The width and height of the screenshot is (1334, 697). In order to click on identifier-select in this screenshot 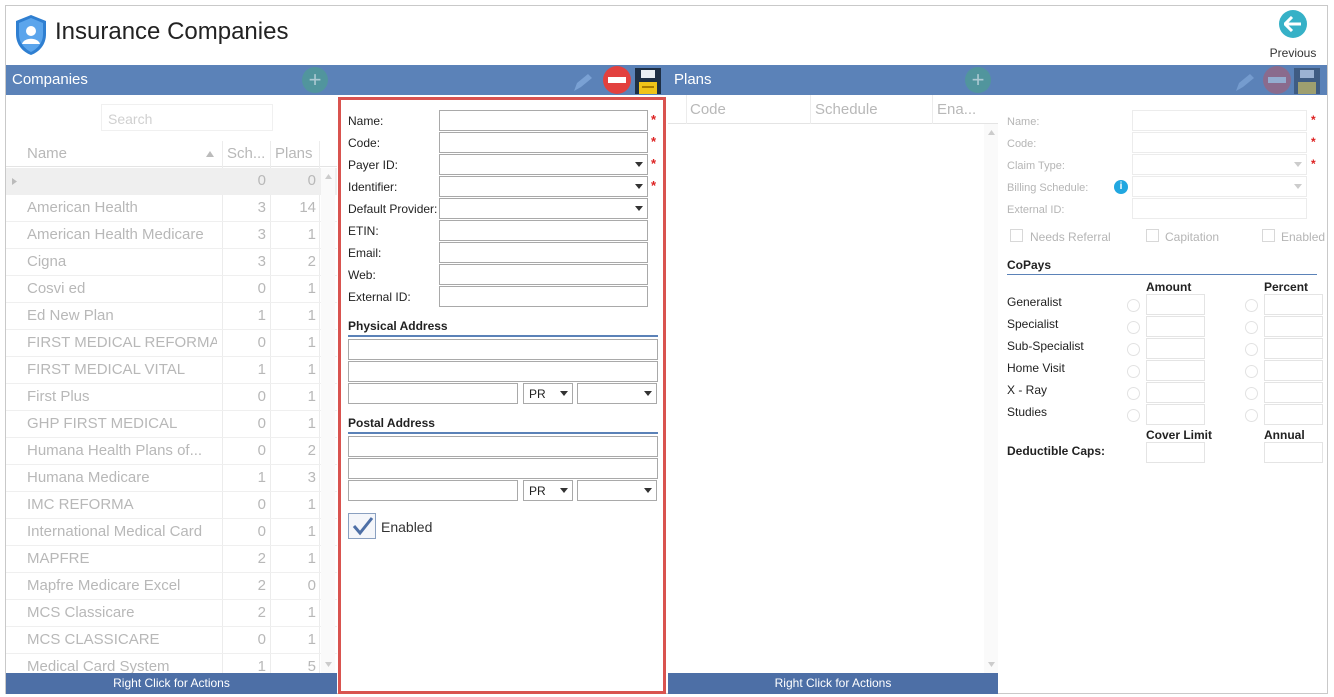, I will do `click(543, 186)`.